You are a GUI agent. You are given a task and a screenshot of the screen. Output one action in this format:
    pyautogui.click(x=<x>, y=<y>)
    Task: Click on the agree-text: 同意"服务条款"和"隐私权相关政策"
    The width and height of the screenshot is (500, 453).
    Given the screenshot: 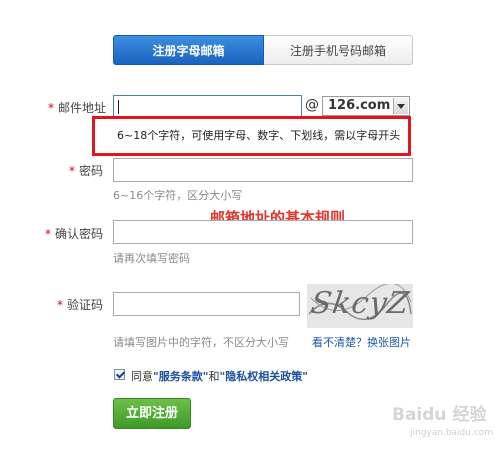 What is the action you would take?
    pyautogui.click(x=219, y=376)
    